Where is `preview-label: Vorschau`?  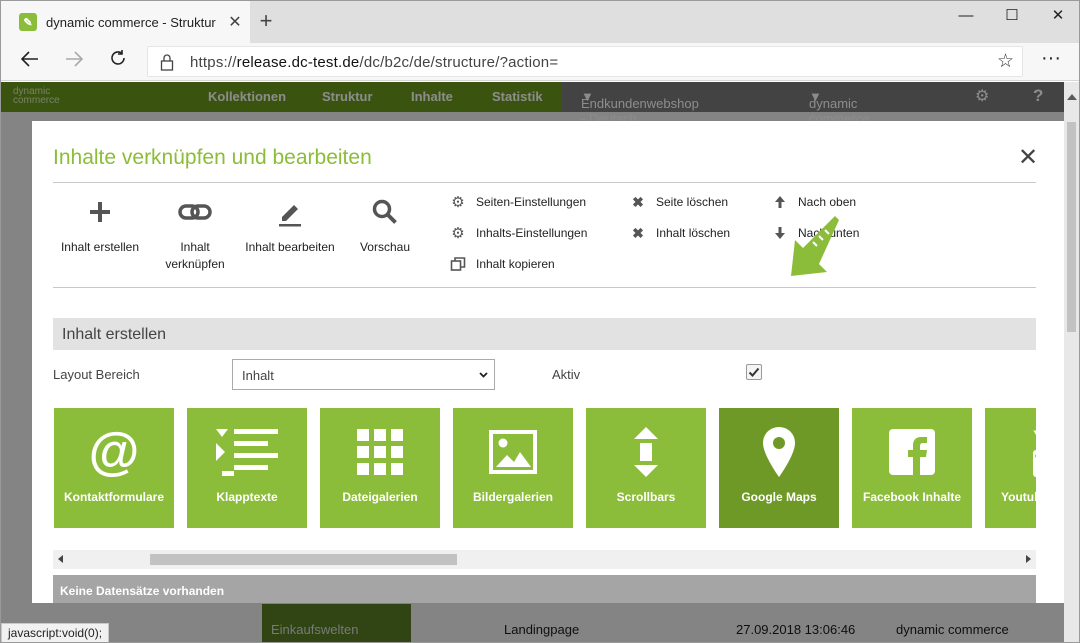
preview-label: Vorschau is located at coordinates (385, 247).